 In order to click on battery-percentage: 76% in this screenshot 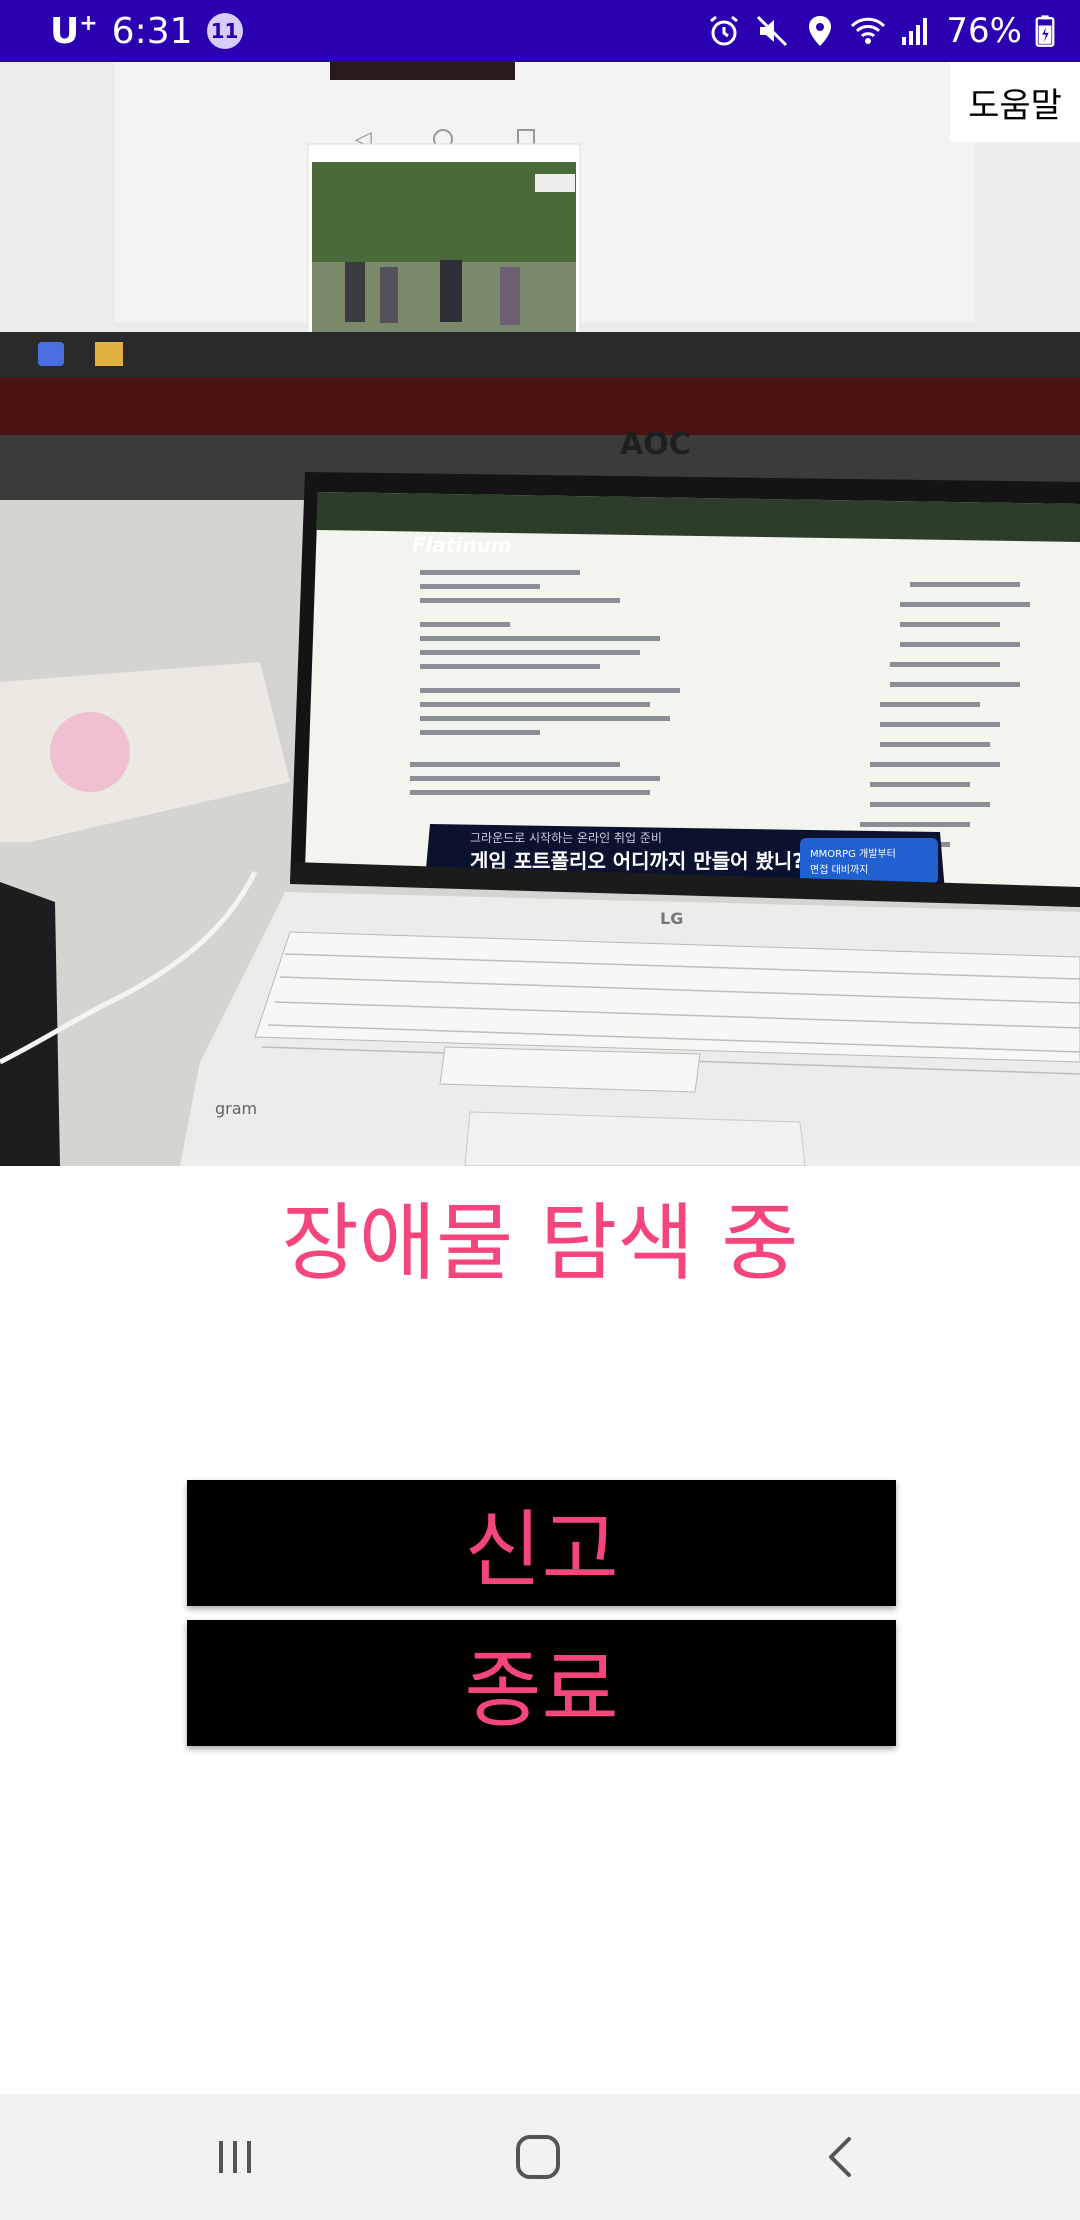, I will do `click(984, 31)`.